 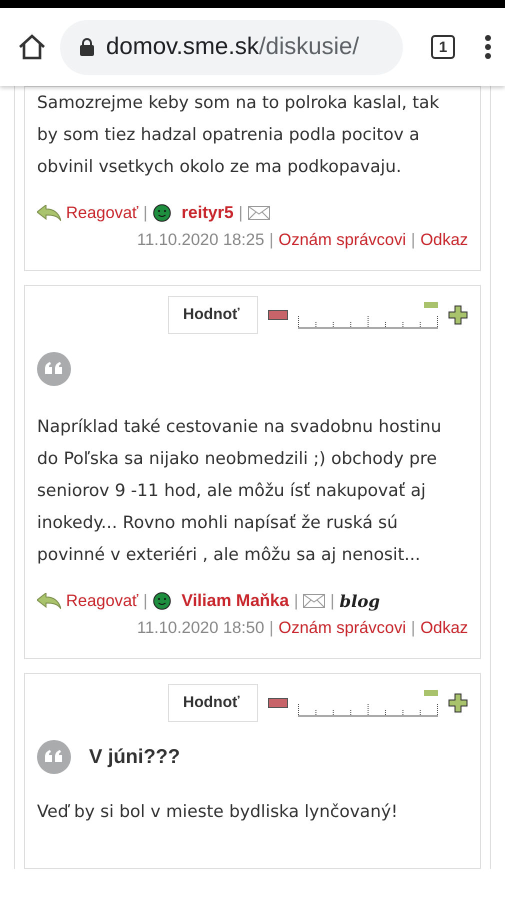 I want to click on menu-icon, so click(x=488, y=47).